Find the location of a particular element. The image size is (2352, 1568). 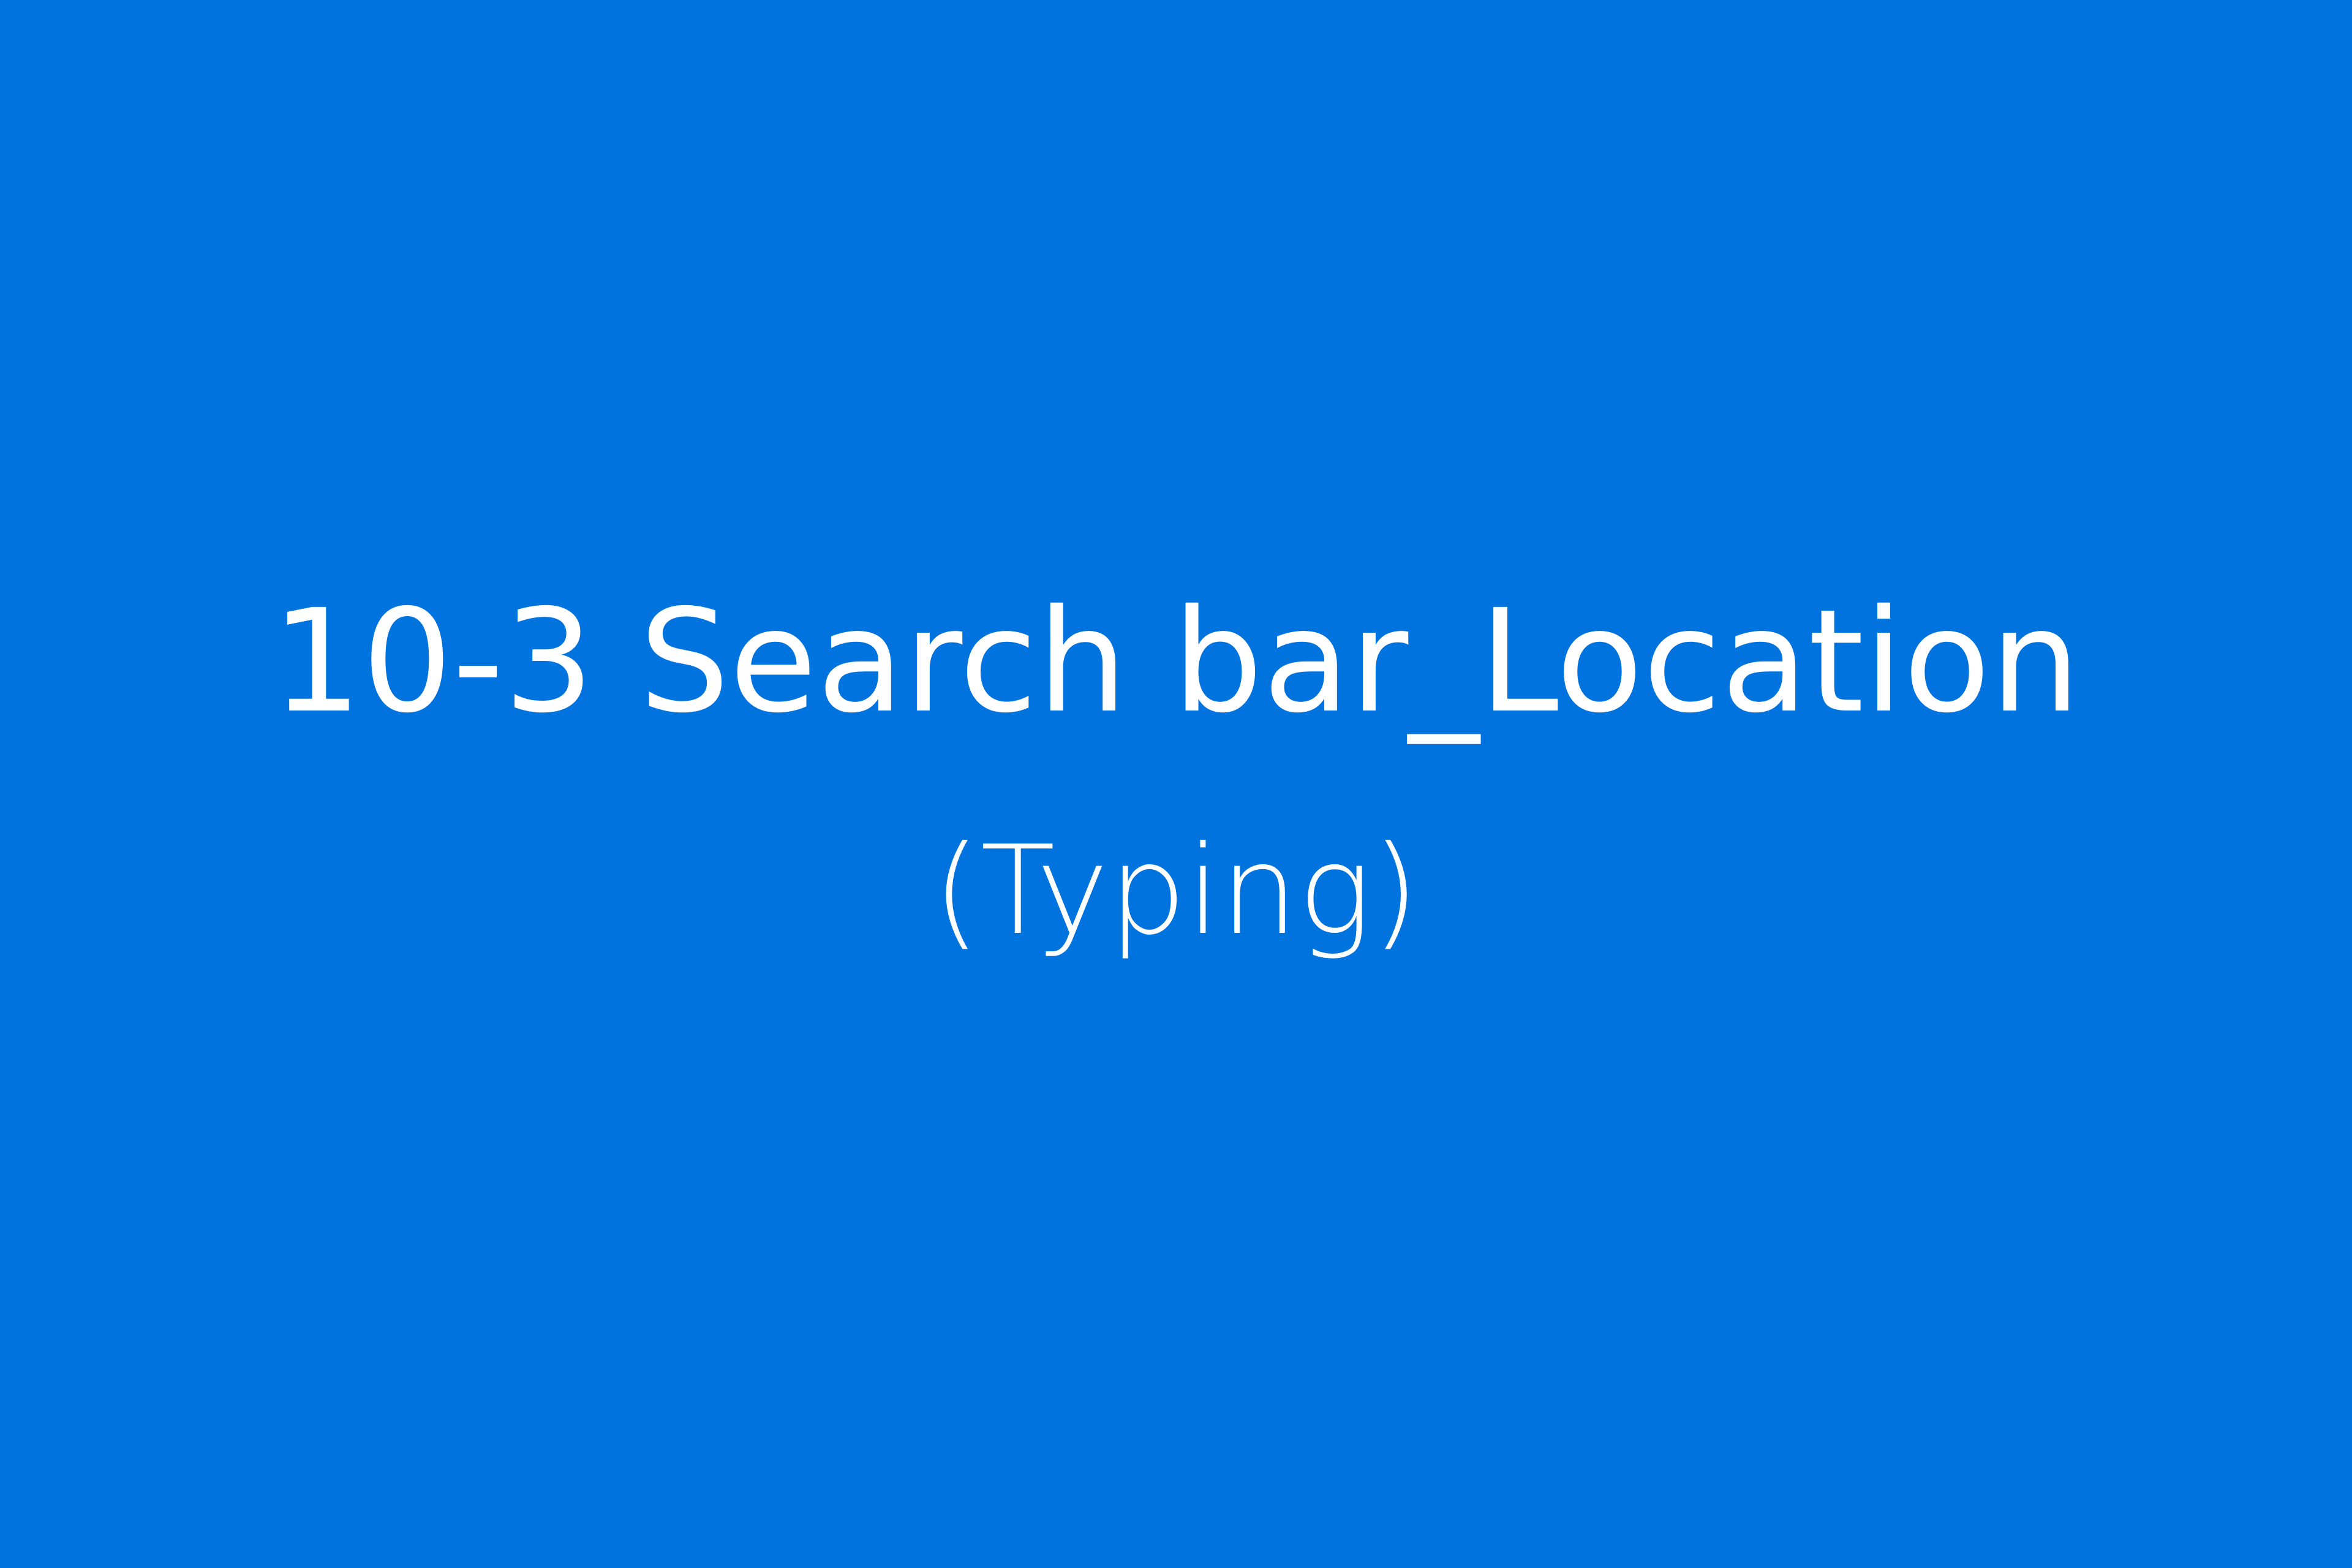

slide-title: 10-3 Search bar_Location is located at coordinates (1176, 661).